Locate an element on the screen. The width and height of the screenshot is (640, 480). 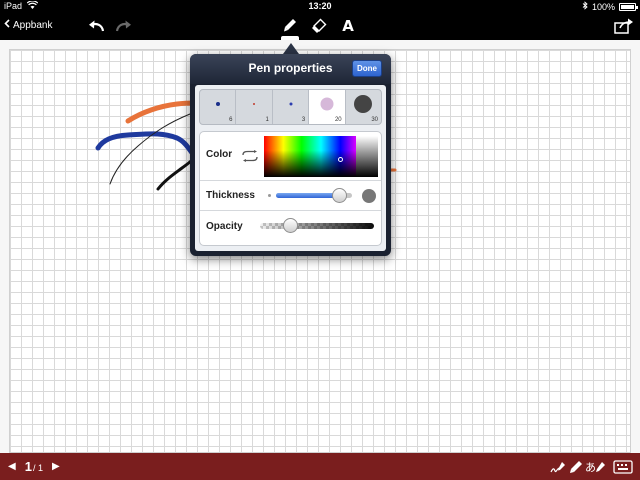
share-icon is located at coordinates (624, 26).